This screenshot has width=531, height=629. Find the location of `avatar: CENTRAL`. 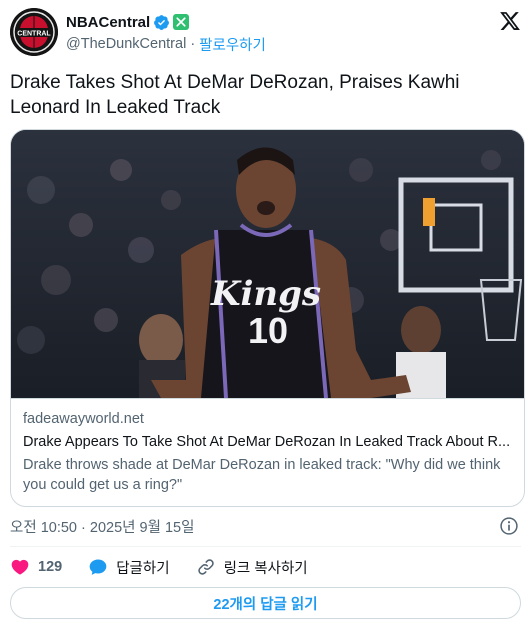

avatar: CENTRAL is located at coordinates (34, 32).